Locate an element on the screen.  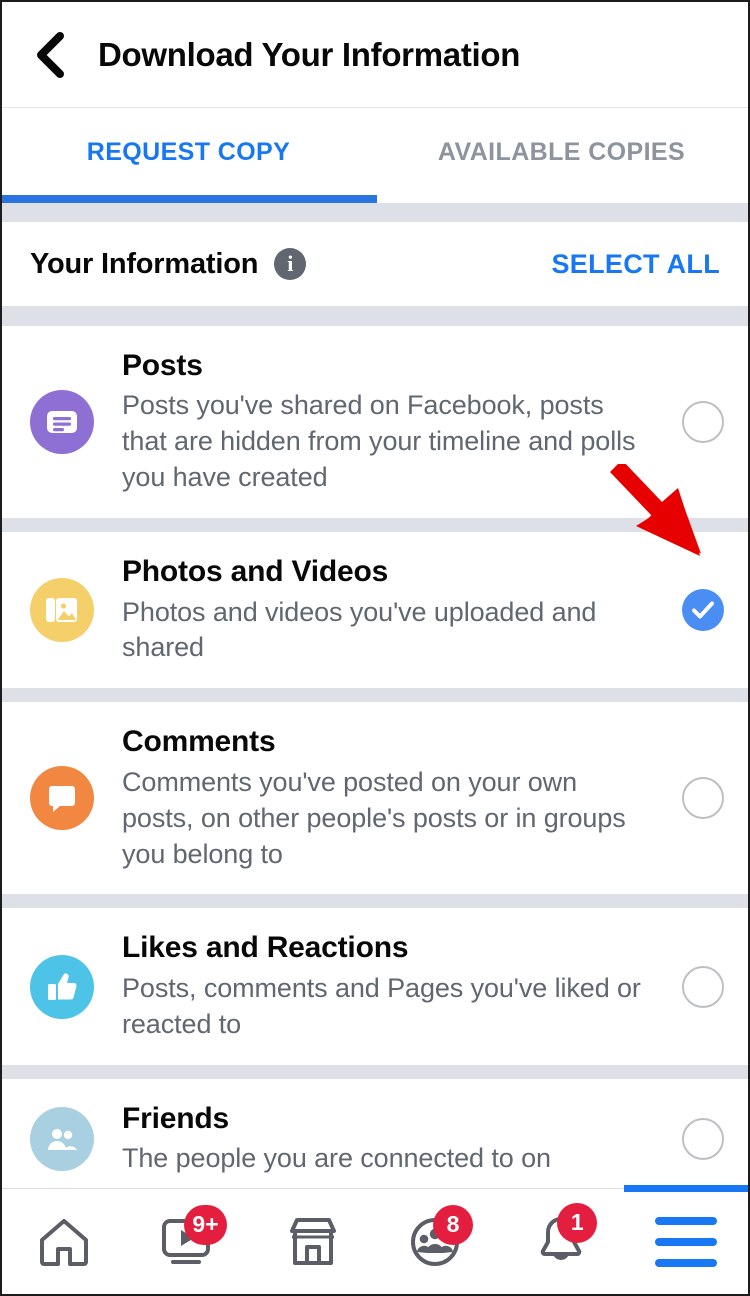
tab-indicator-wrap is located at coordinates (375, 199).